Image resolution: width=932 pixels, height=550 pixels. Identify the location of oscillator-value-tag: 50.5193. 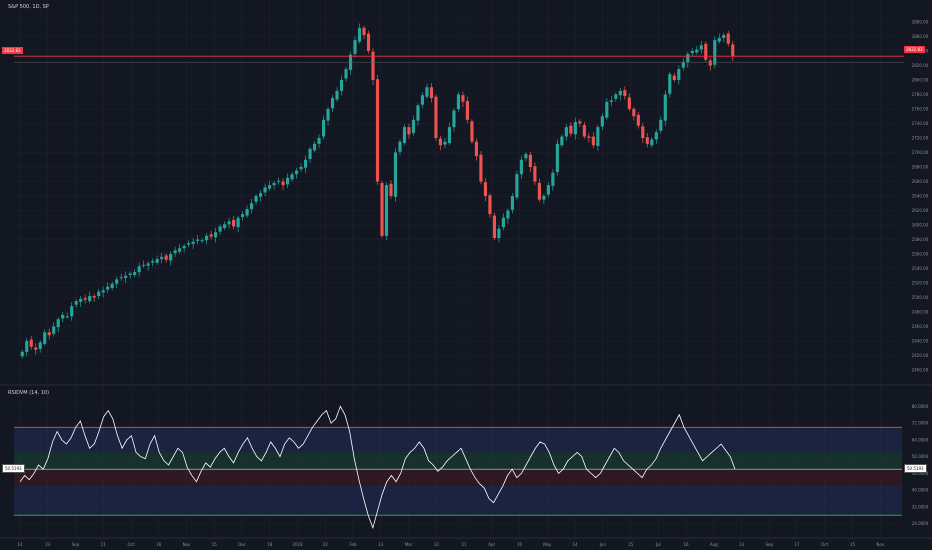
(915, 468).